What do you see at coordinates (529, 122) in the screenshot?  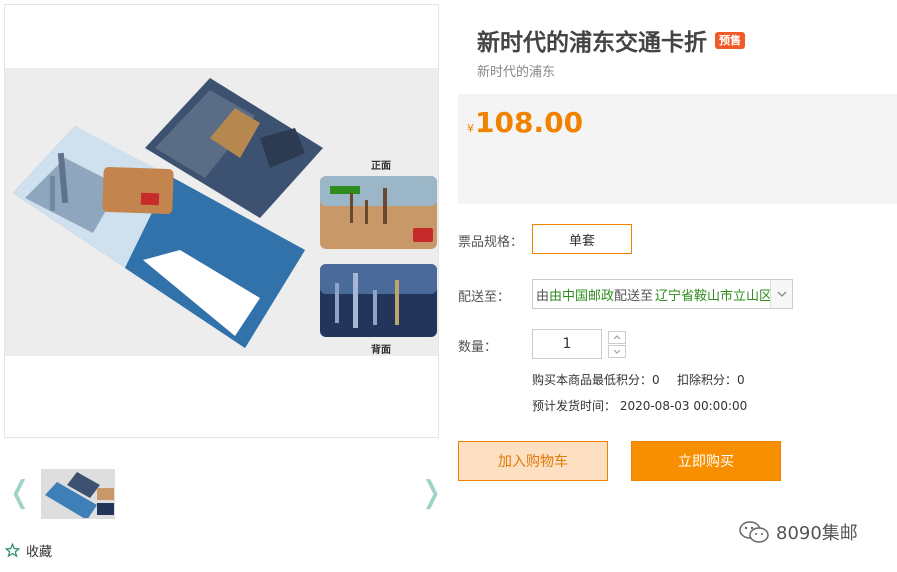 I see `price-amount: 108.00` at bounding box center [529, 122].